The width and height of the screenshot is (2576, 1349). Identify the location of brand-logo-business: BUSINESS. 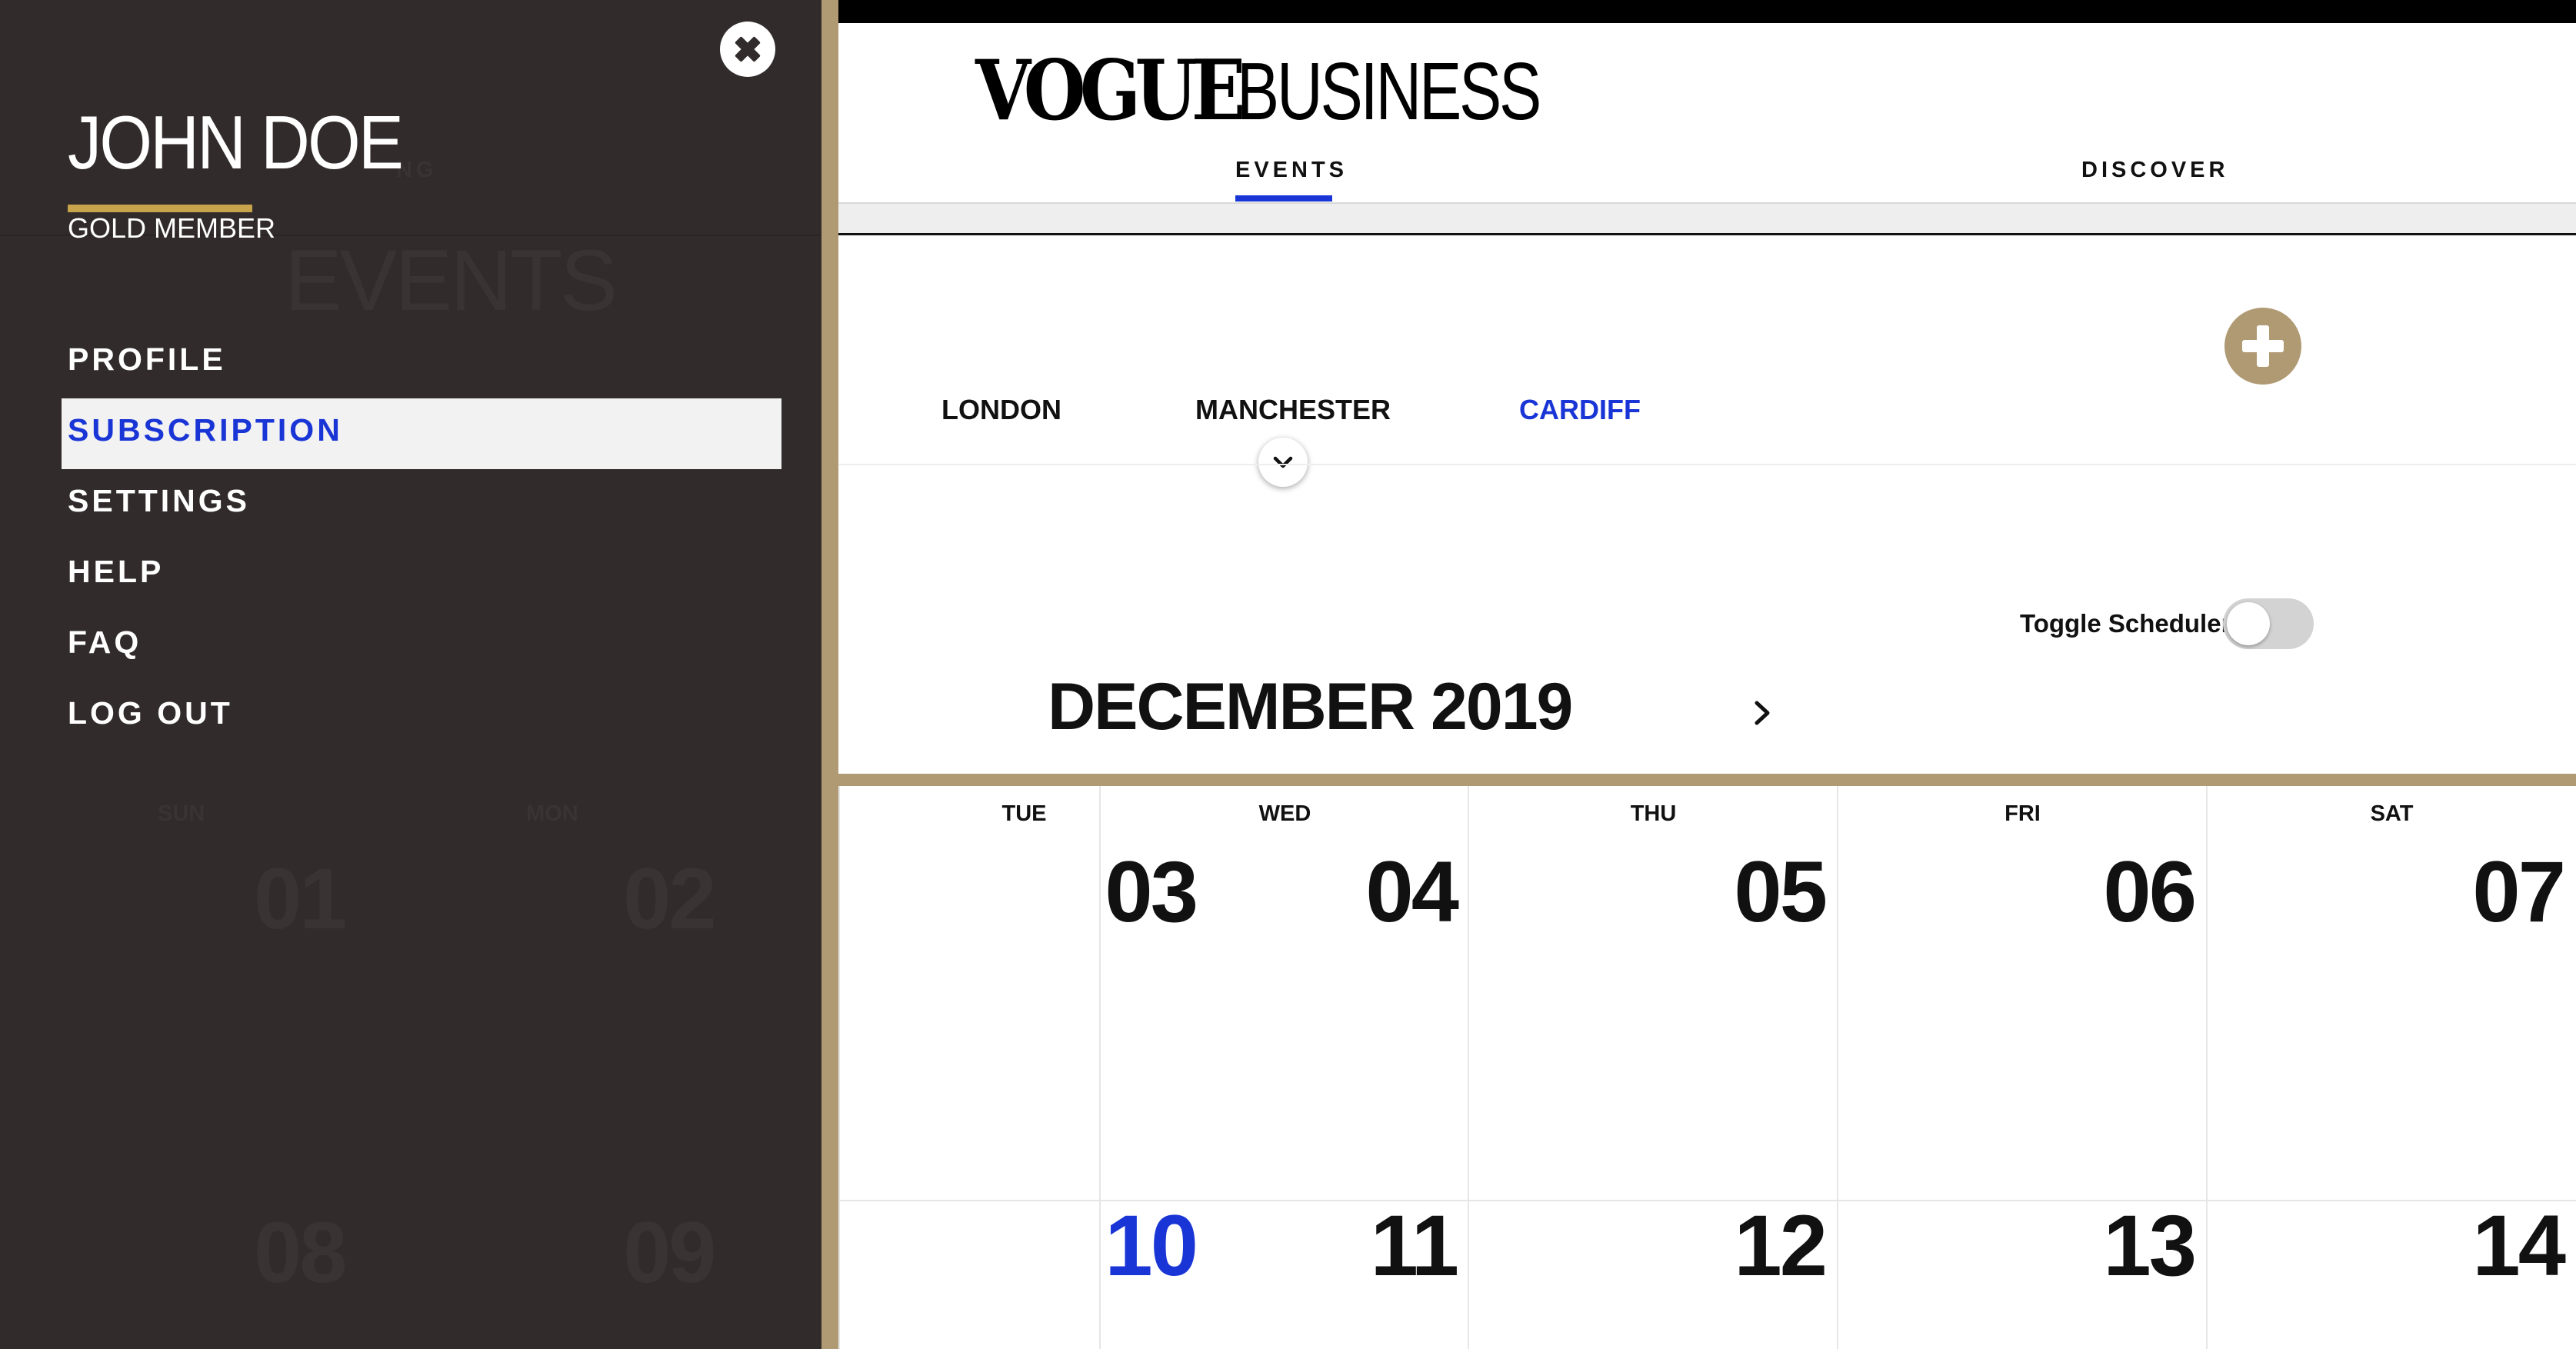
(1389, 91).